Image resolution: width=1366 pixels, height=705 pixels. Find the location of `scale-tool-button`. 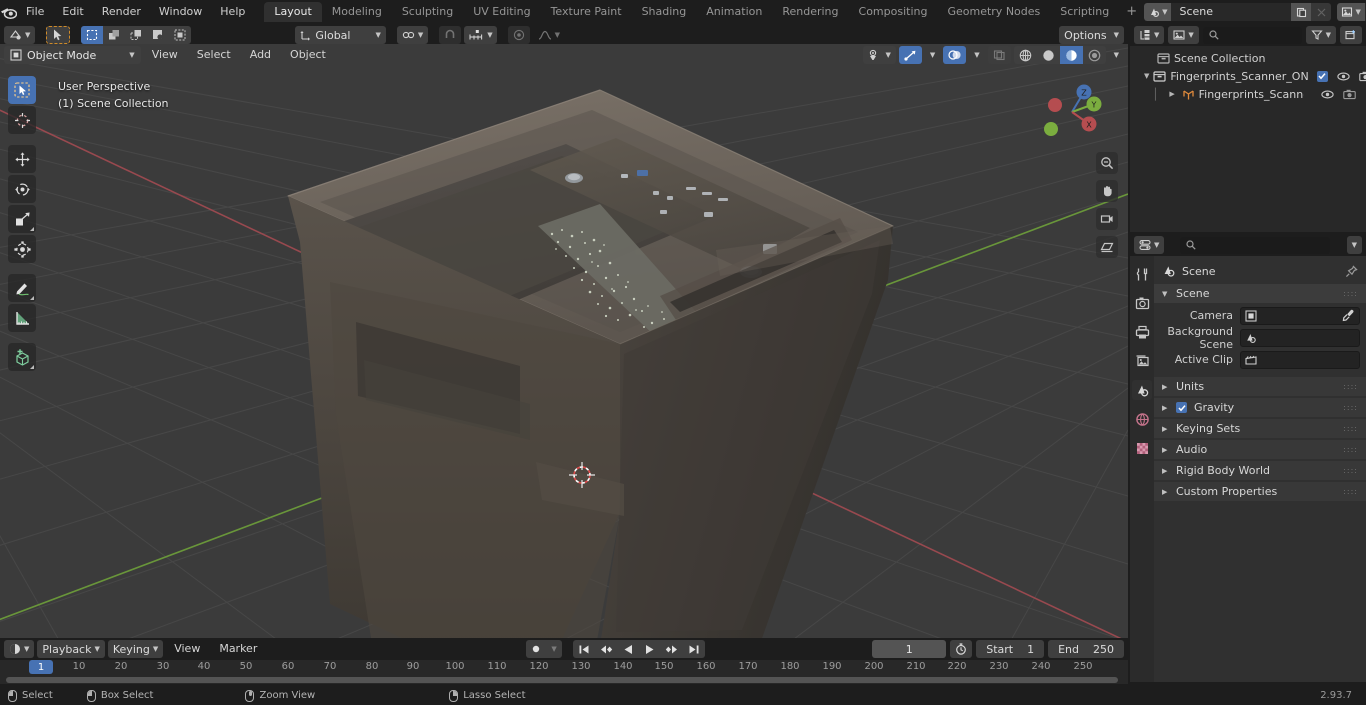

scale-tool-button is located at coordinates (22, 219).